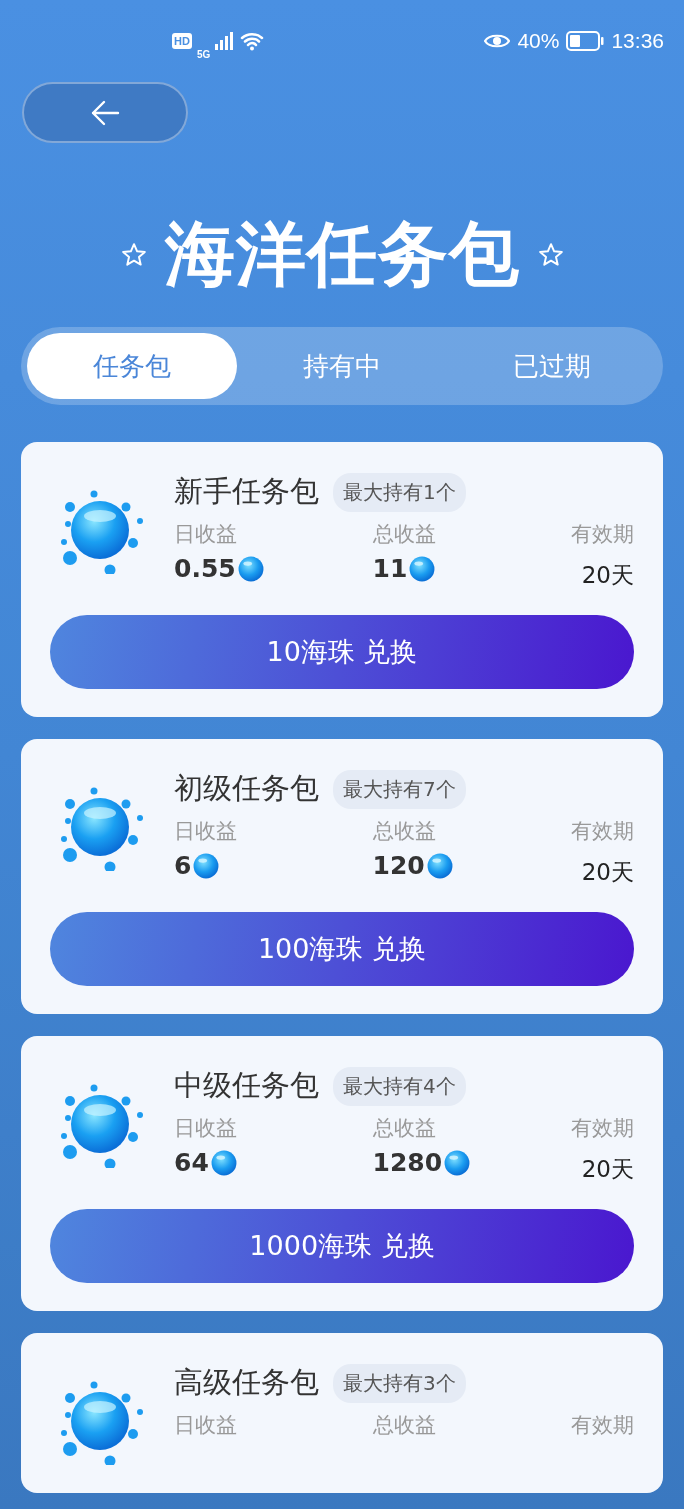 This screenshot has height=1509, width=684. Describe the element at coordinates (342, 254) in the screenshot. I see `page-title: 海洋任务包` at that location.